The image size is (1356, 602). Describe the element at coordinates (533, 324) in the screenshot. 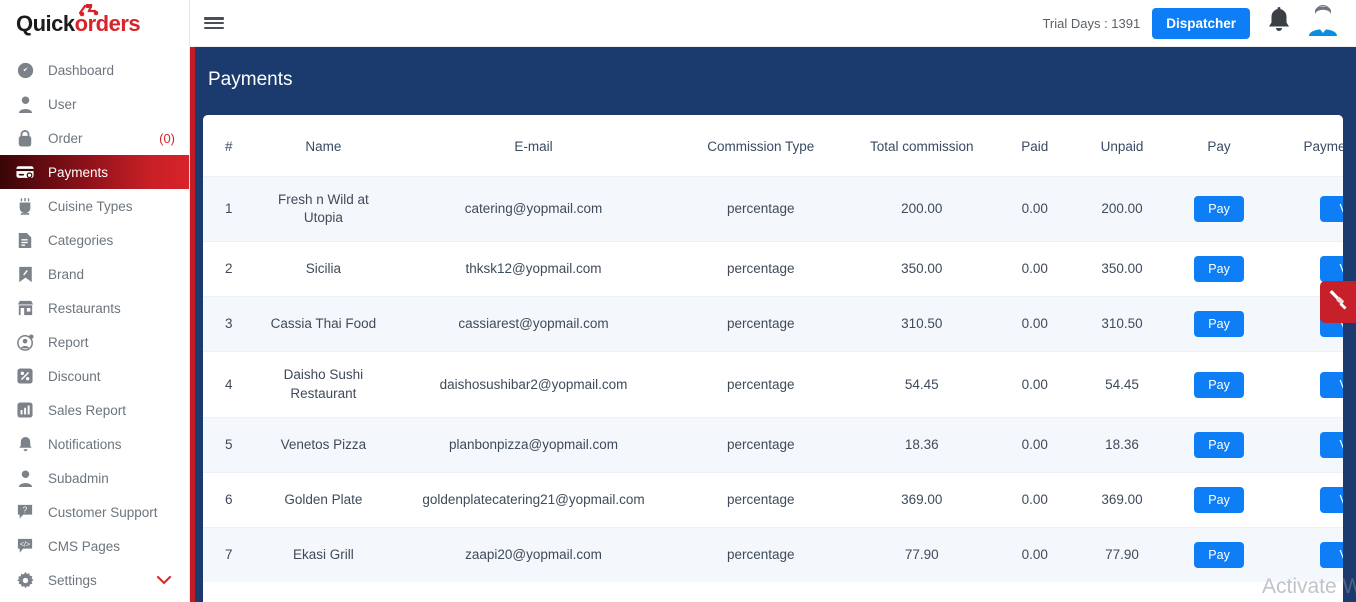

I see `restaurant-email: cassiarest@yopmail.com` at that location.